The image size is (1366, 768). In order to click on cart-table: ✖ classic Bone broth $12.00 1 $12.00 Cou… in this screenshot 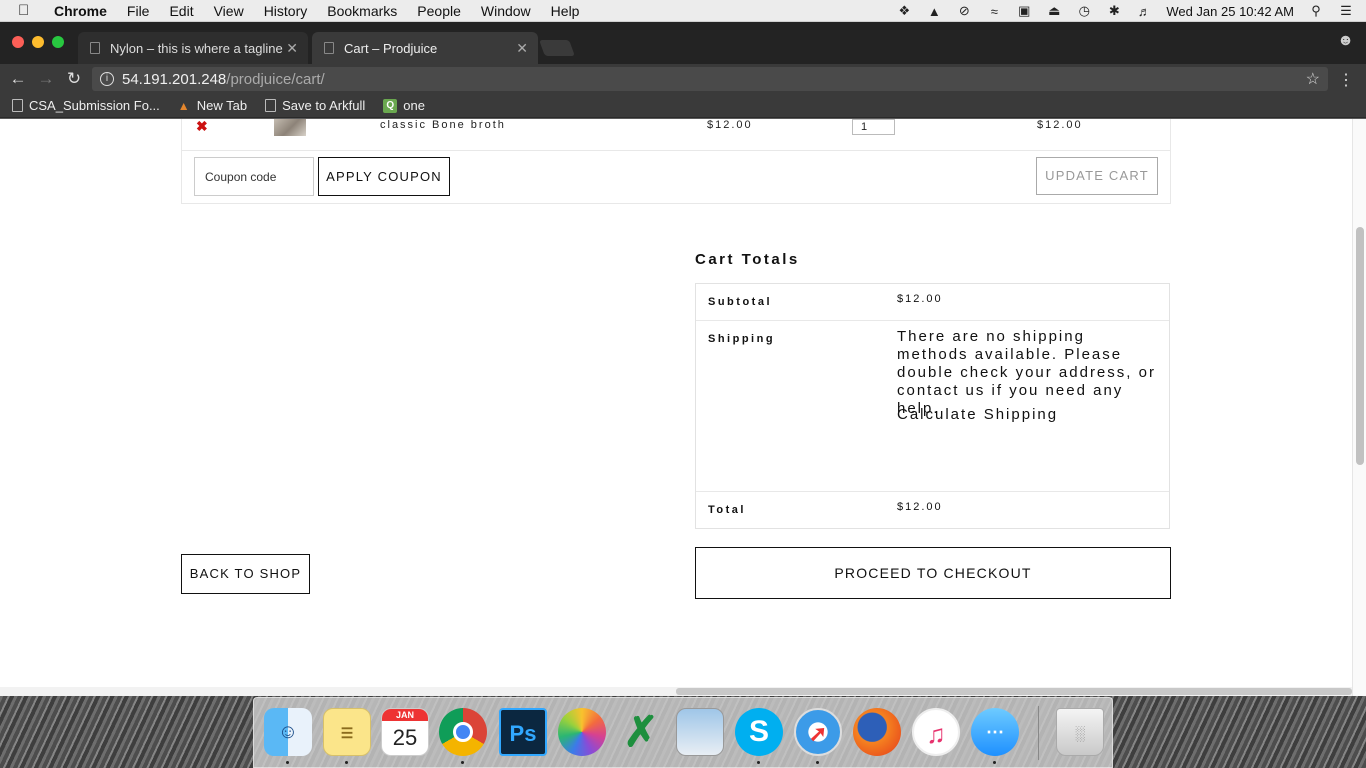, I will do `click(676, 161)`.